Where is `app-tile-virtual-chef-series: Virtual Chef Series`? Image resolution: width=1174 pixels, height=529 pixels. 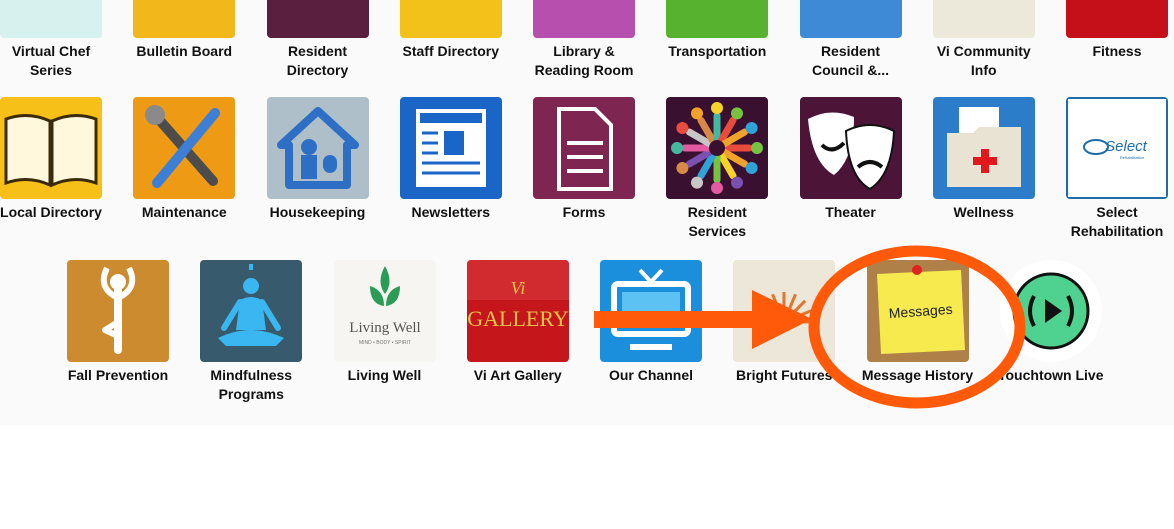 app-tile-virtual-chef-series: Virtual Chef Series is located at coordinates (55, 40).